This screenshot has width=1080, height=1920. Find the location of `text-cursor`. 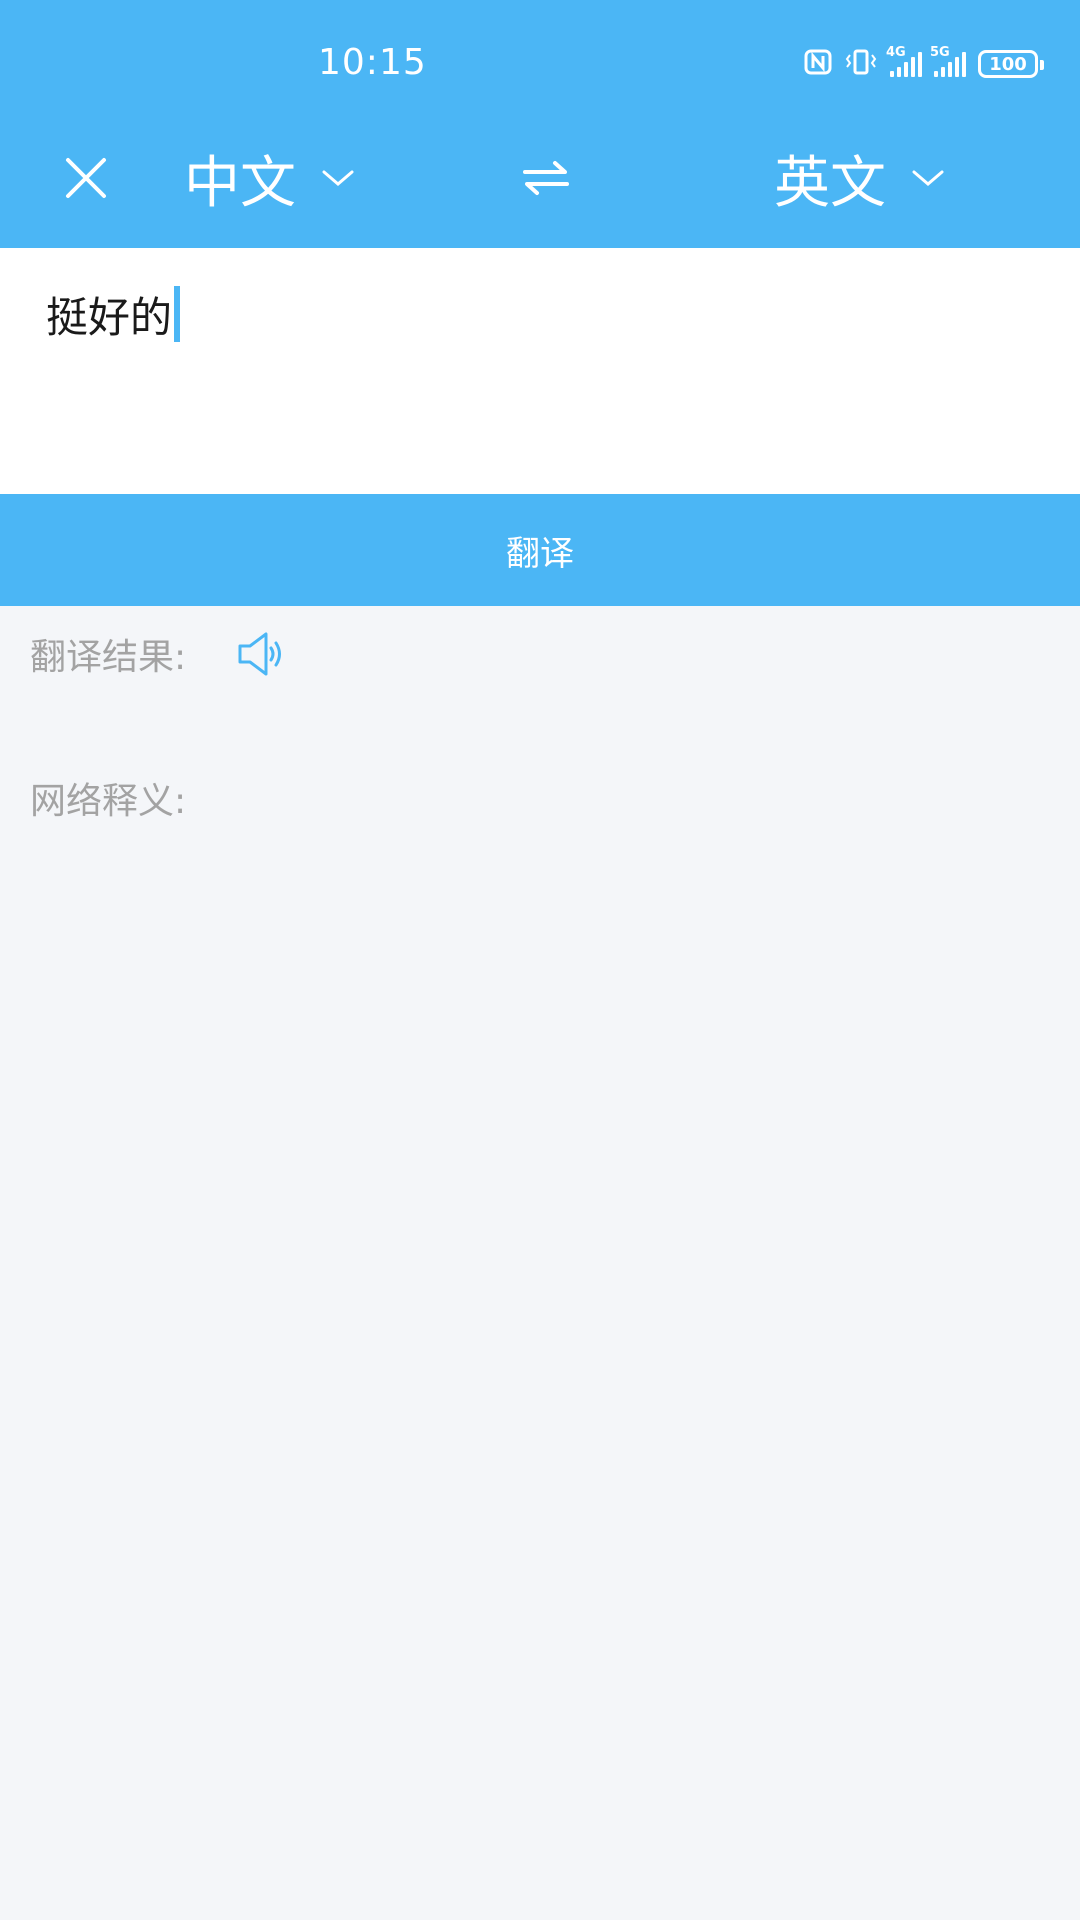

text-cursor is located at coordinates (177, 314).